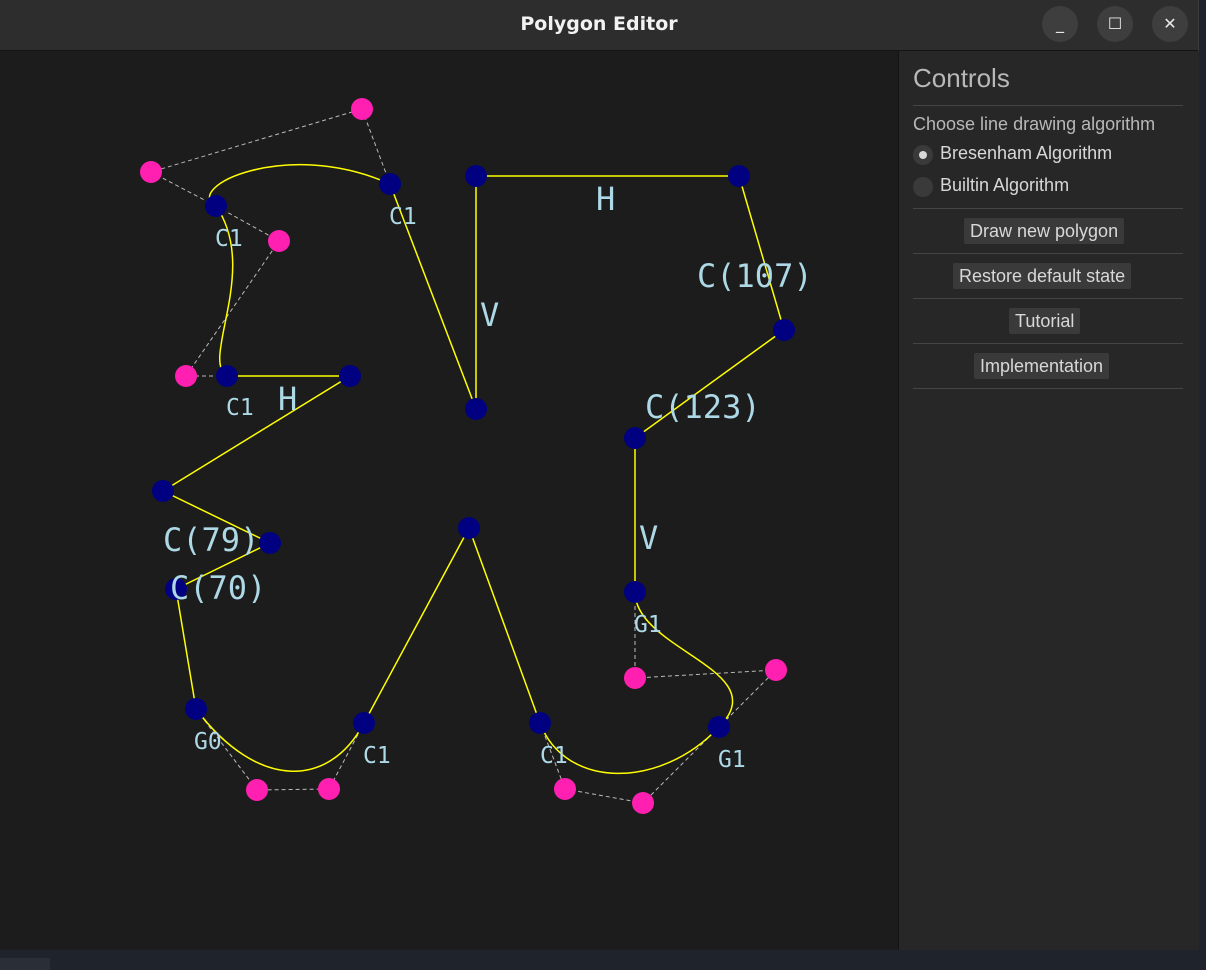  What do you see at coordinates (208, 742) in the screenshot?
I see `edge-label: G0` at bounding box center [208, 742].